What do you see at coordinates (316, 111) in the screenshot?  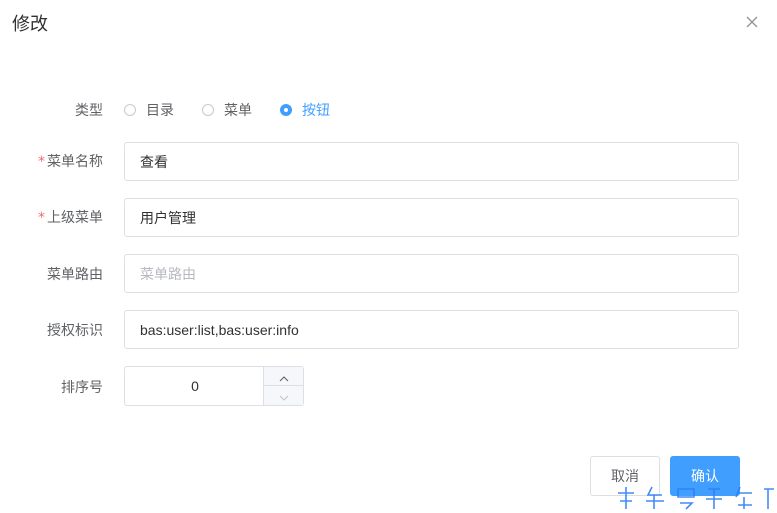 I see `radio-label-button: 按钮` at bounding box center [316, 111].